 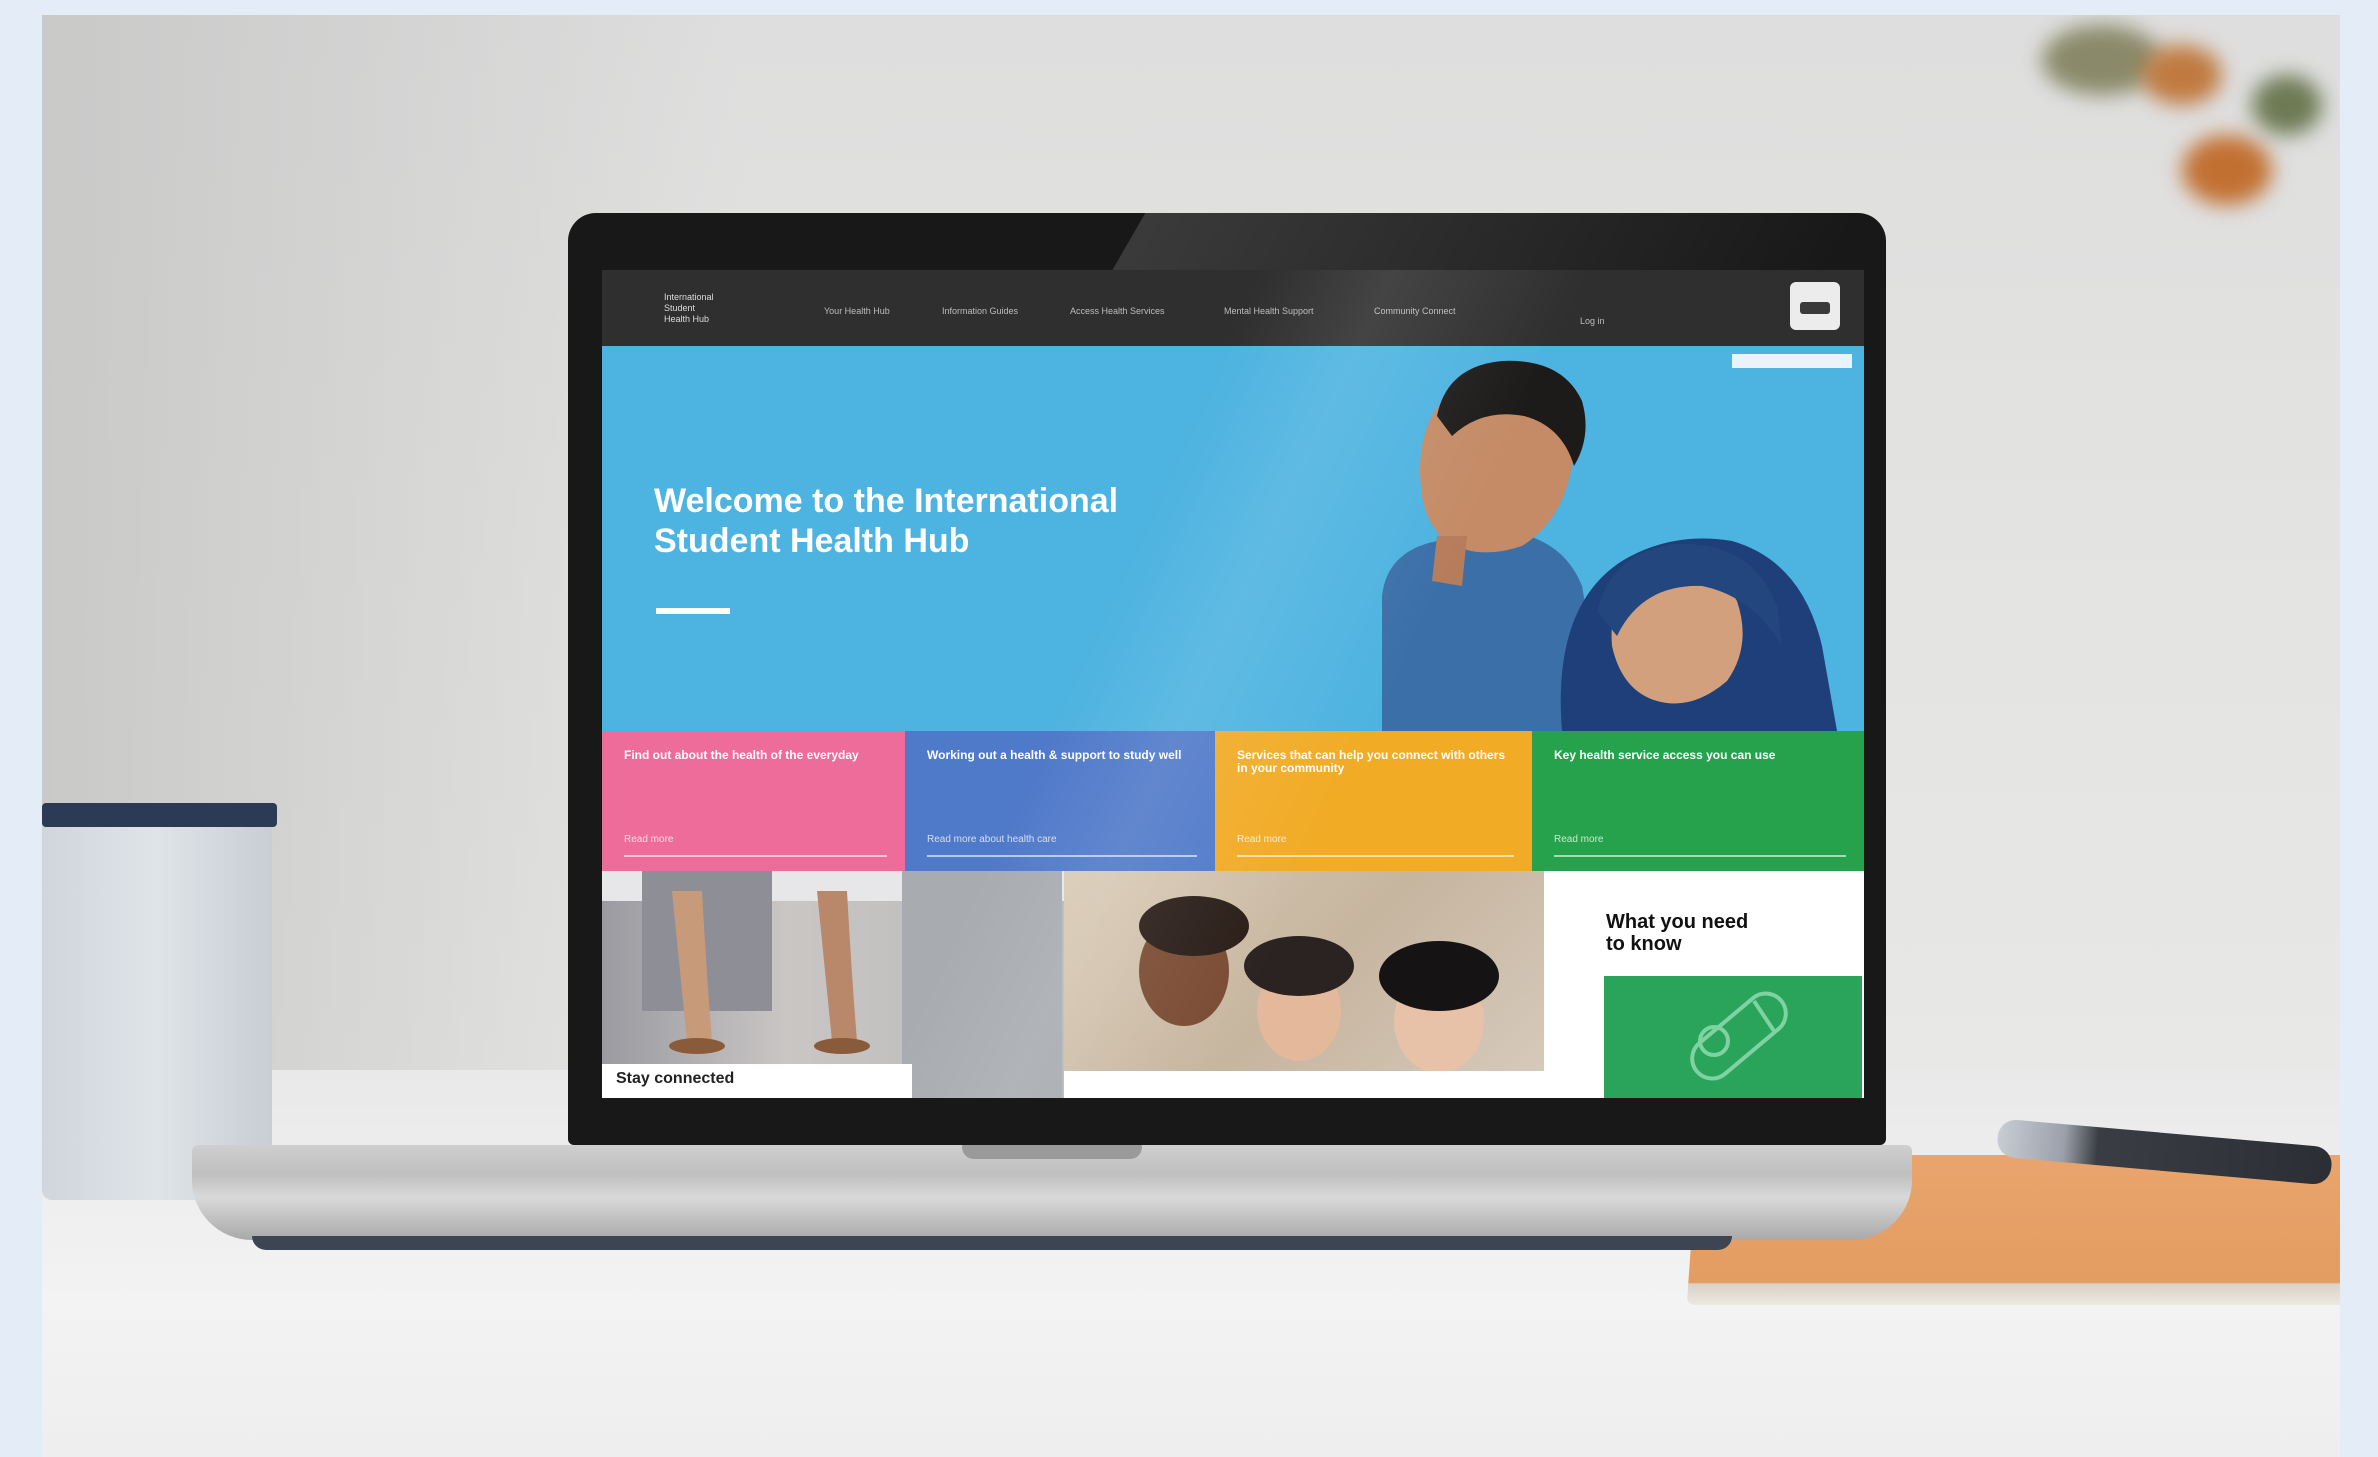 What do you see at coordinates (1431, 311) in the screenshot?
I see `nav-item-community: Community Connect` at bounding box center [1431, 311].